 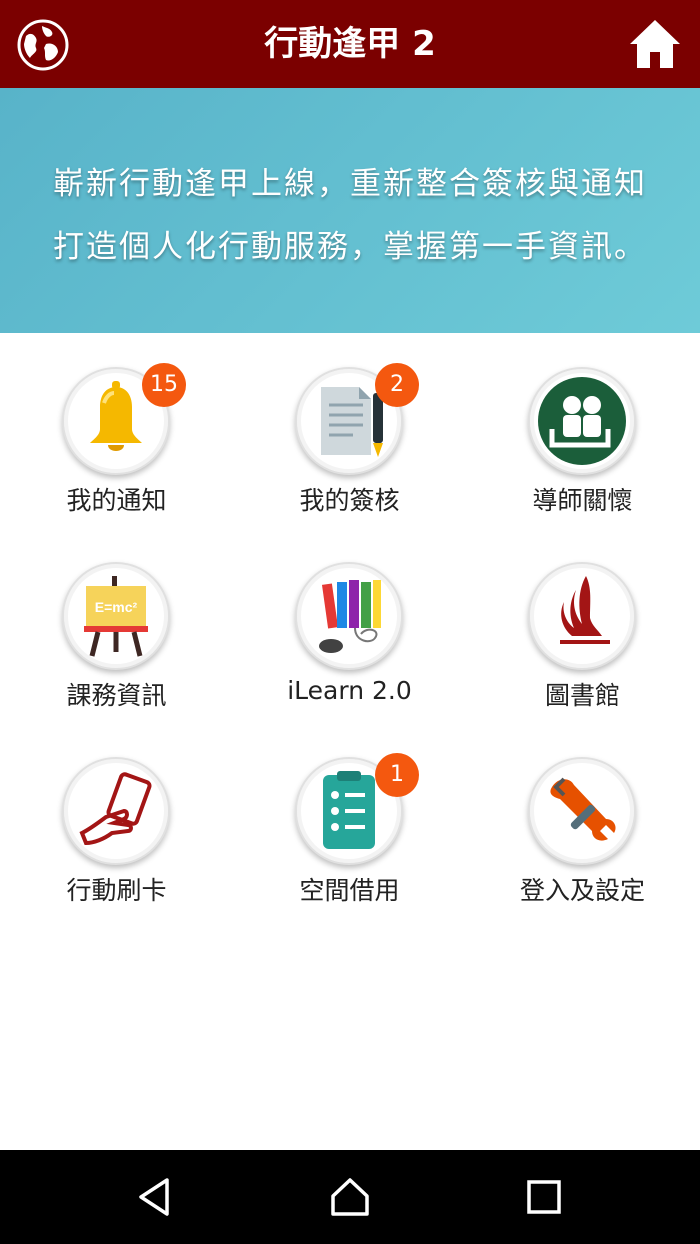 What do you see at coordinates (116, 607) in the screenshot?
I see `easel-text: E=mc²` at bounding box center [116, 607].